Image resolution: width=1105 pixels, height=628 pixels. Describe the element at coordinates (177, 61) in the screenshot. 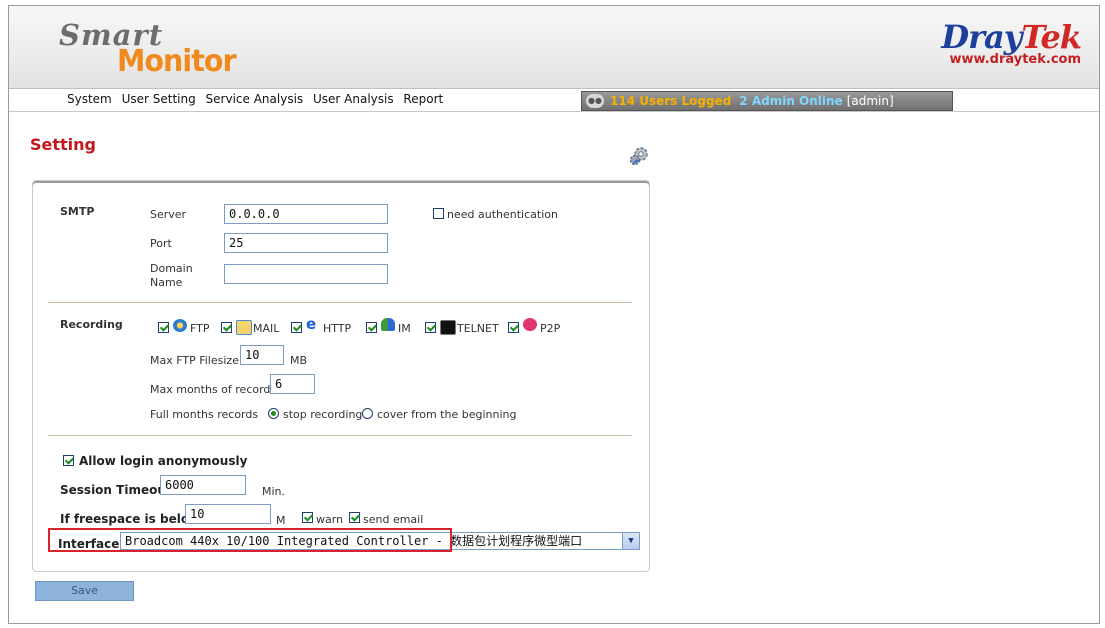

I see `logo-monitor-text: Monitor` at that location.